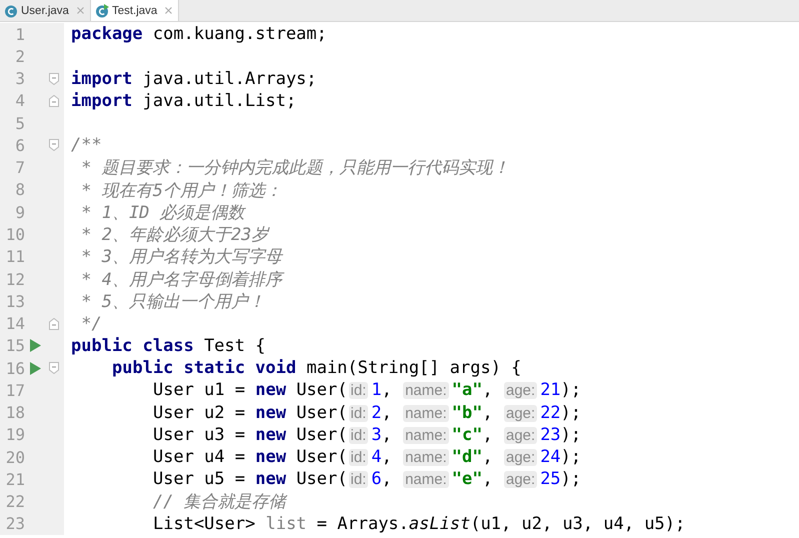 This screenshot has height=538, width=799. I want to click on line-number: 19, so click(14, 434).